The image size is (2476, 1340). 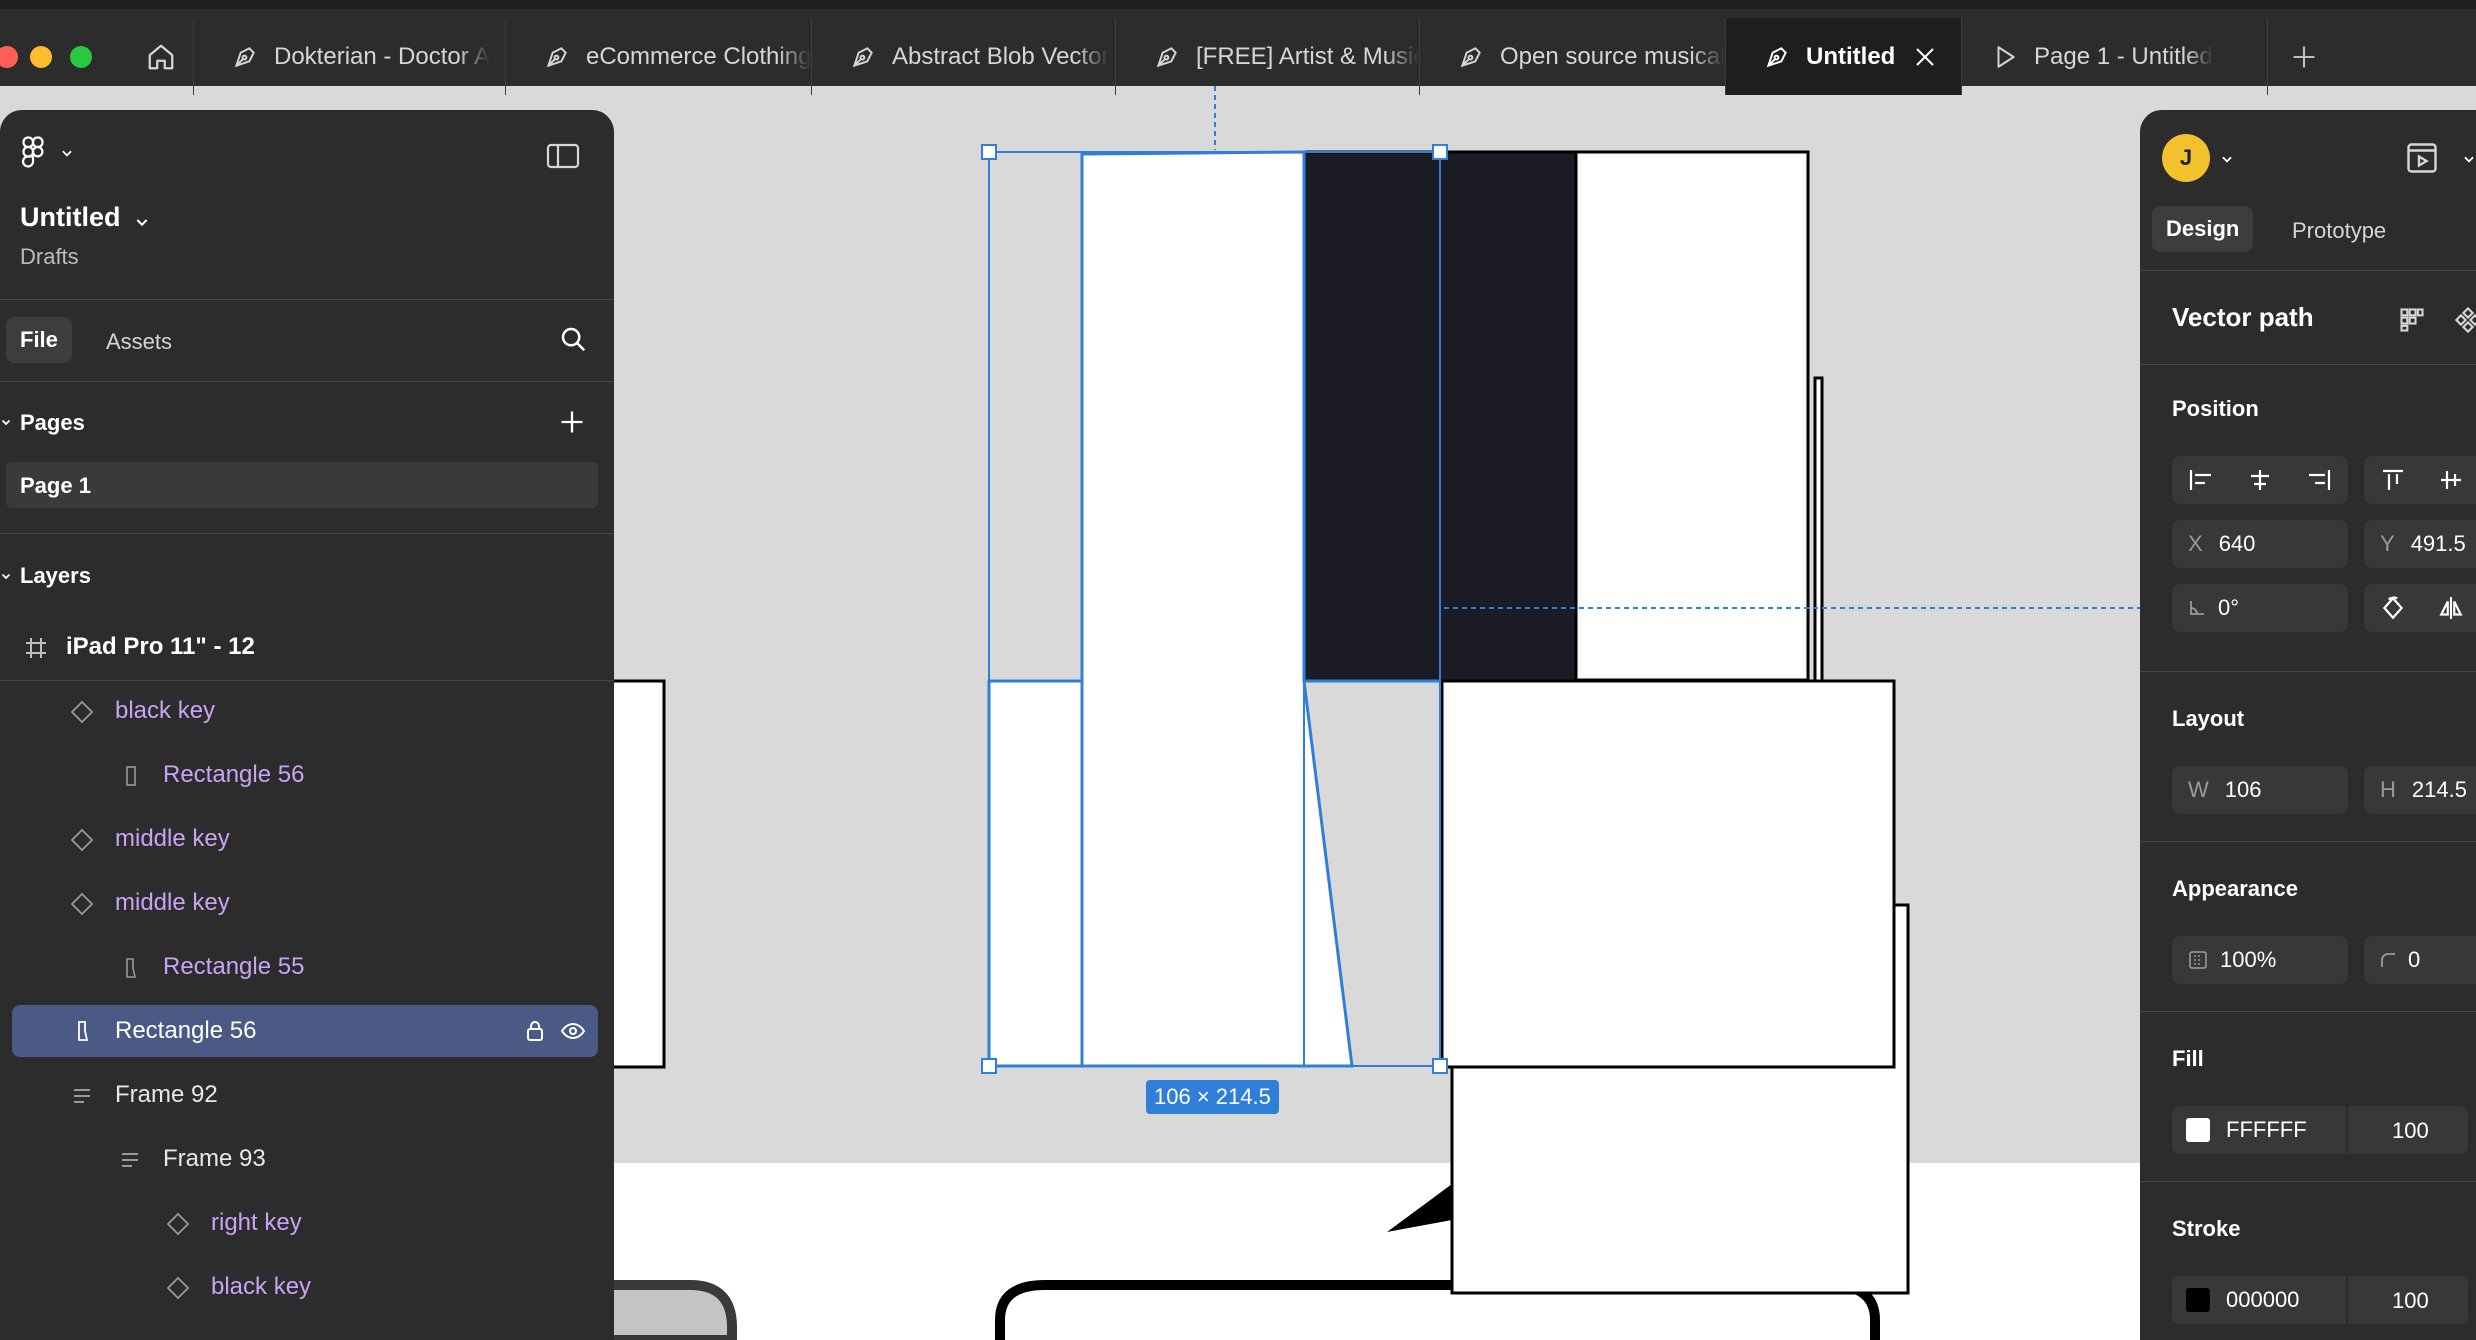 I want to click on window-close-control, so click(x=9, y=57).